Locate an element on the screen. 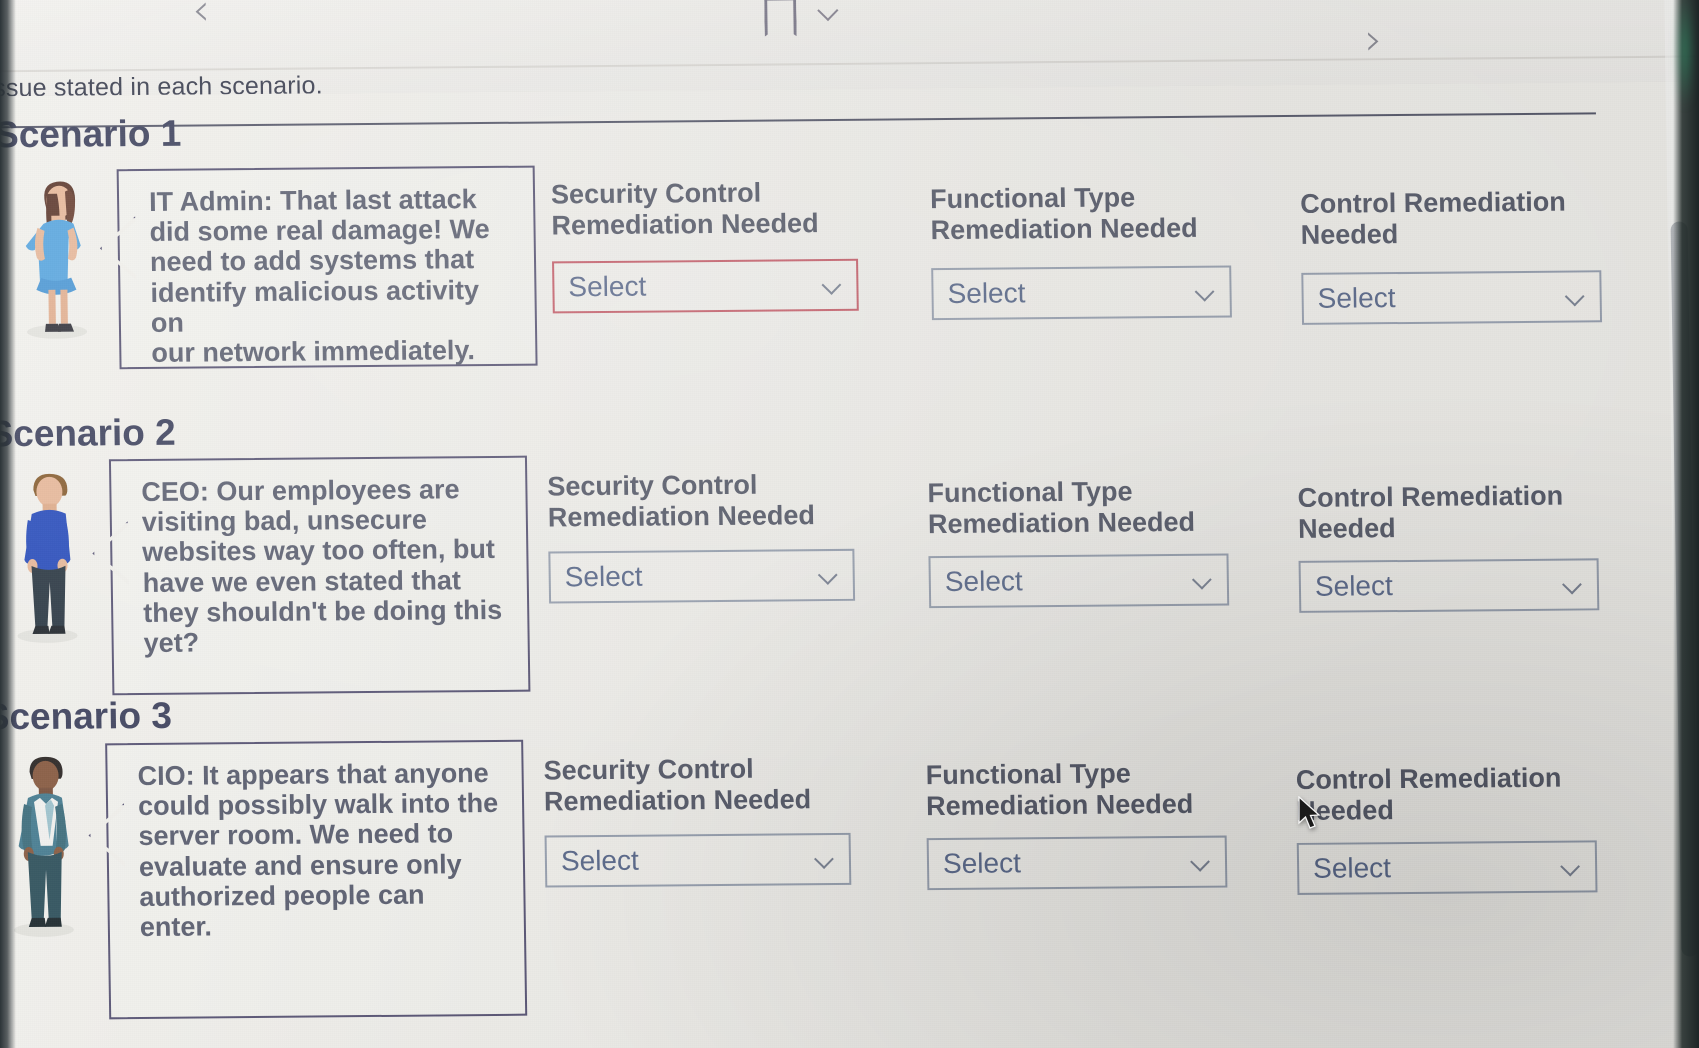 The image size is (1699, 1048). scenario-1-control-remediation-select: Select is located at coordinates (1452, 297).